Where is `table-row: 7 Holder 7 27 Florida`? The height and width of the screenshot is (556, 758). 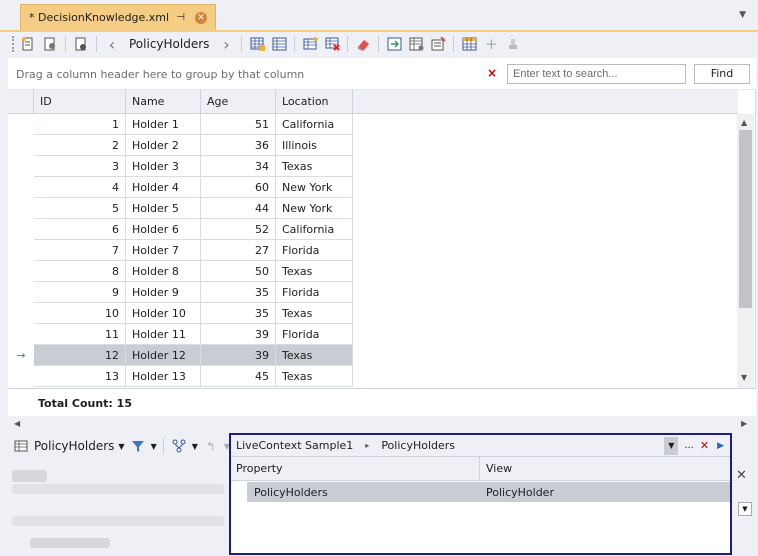
table-row: 7 Holder 7 27 Florida is located at coordinates (180, 250).